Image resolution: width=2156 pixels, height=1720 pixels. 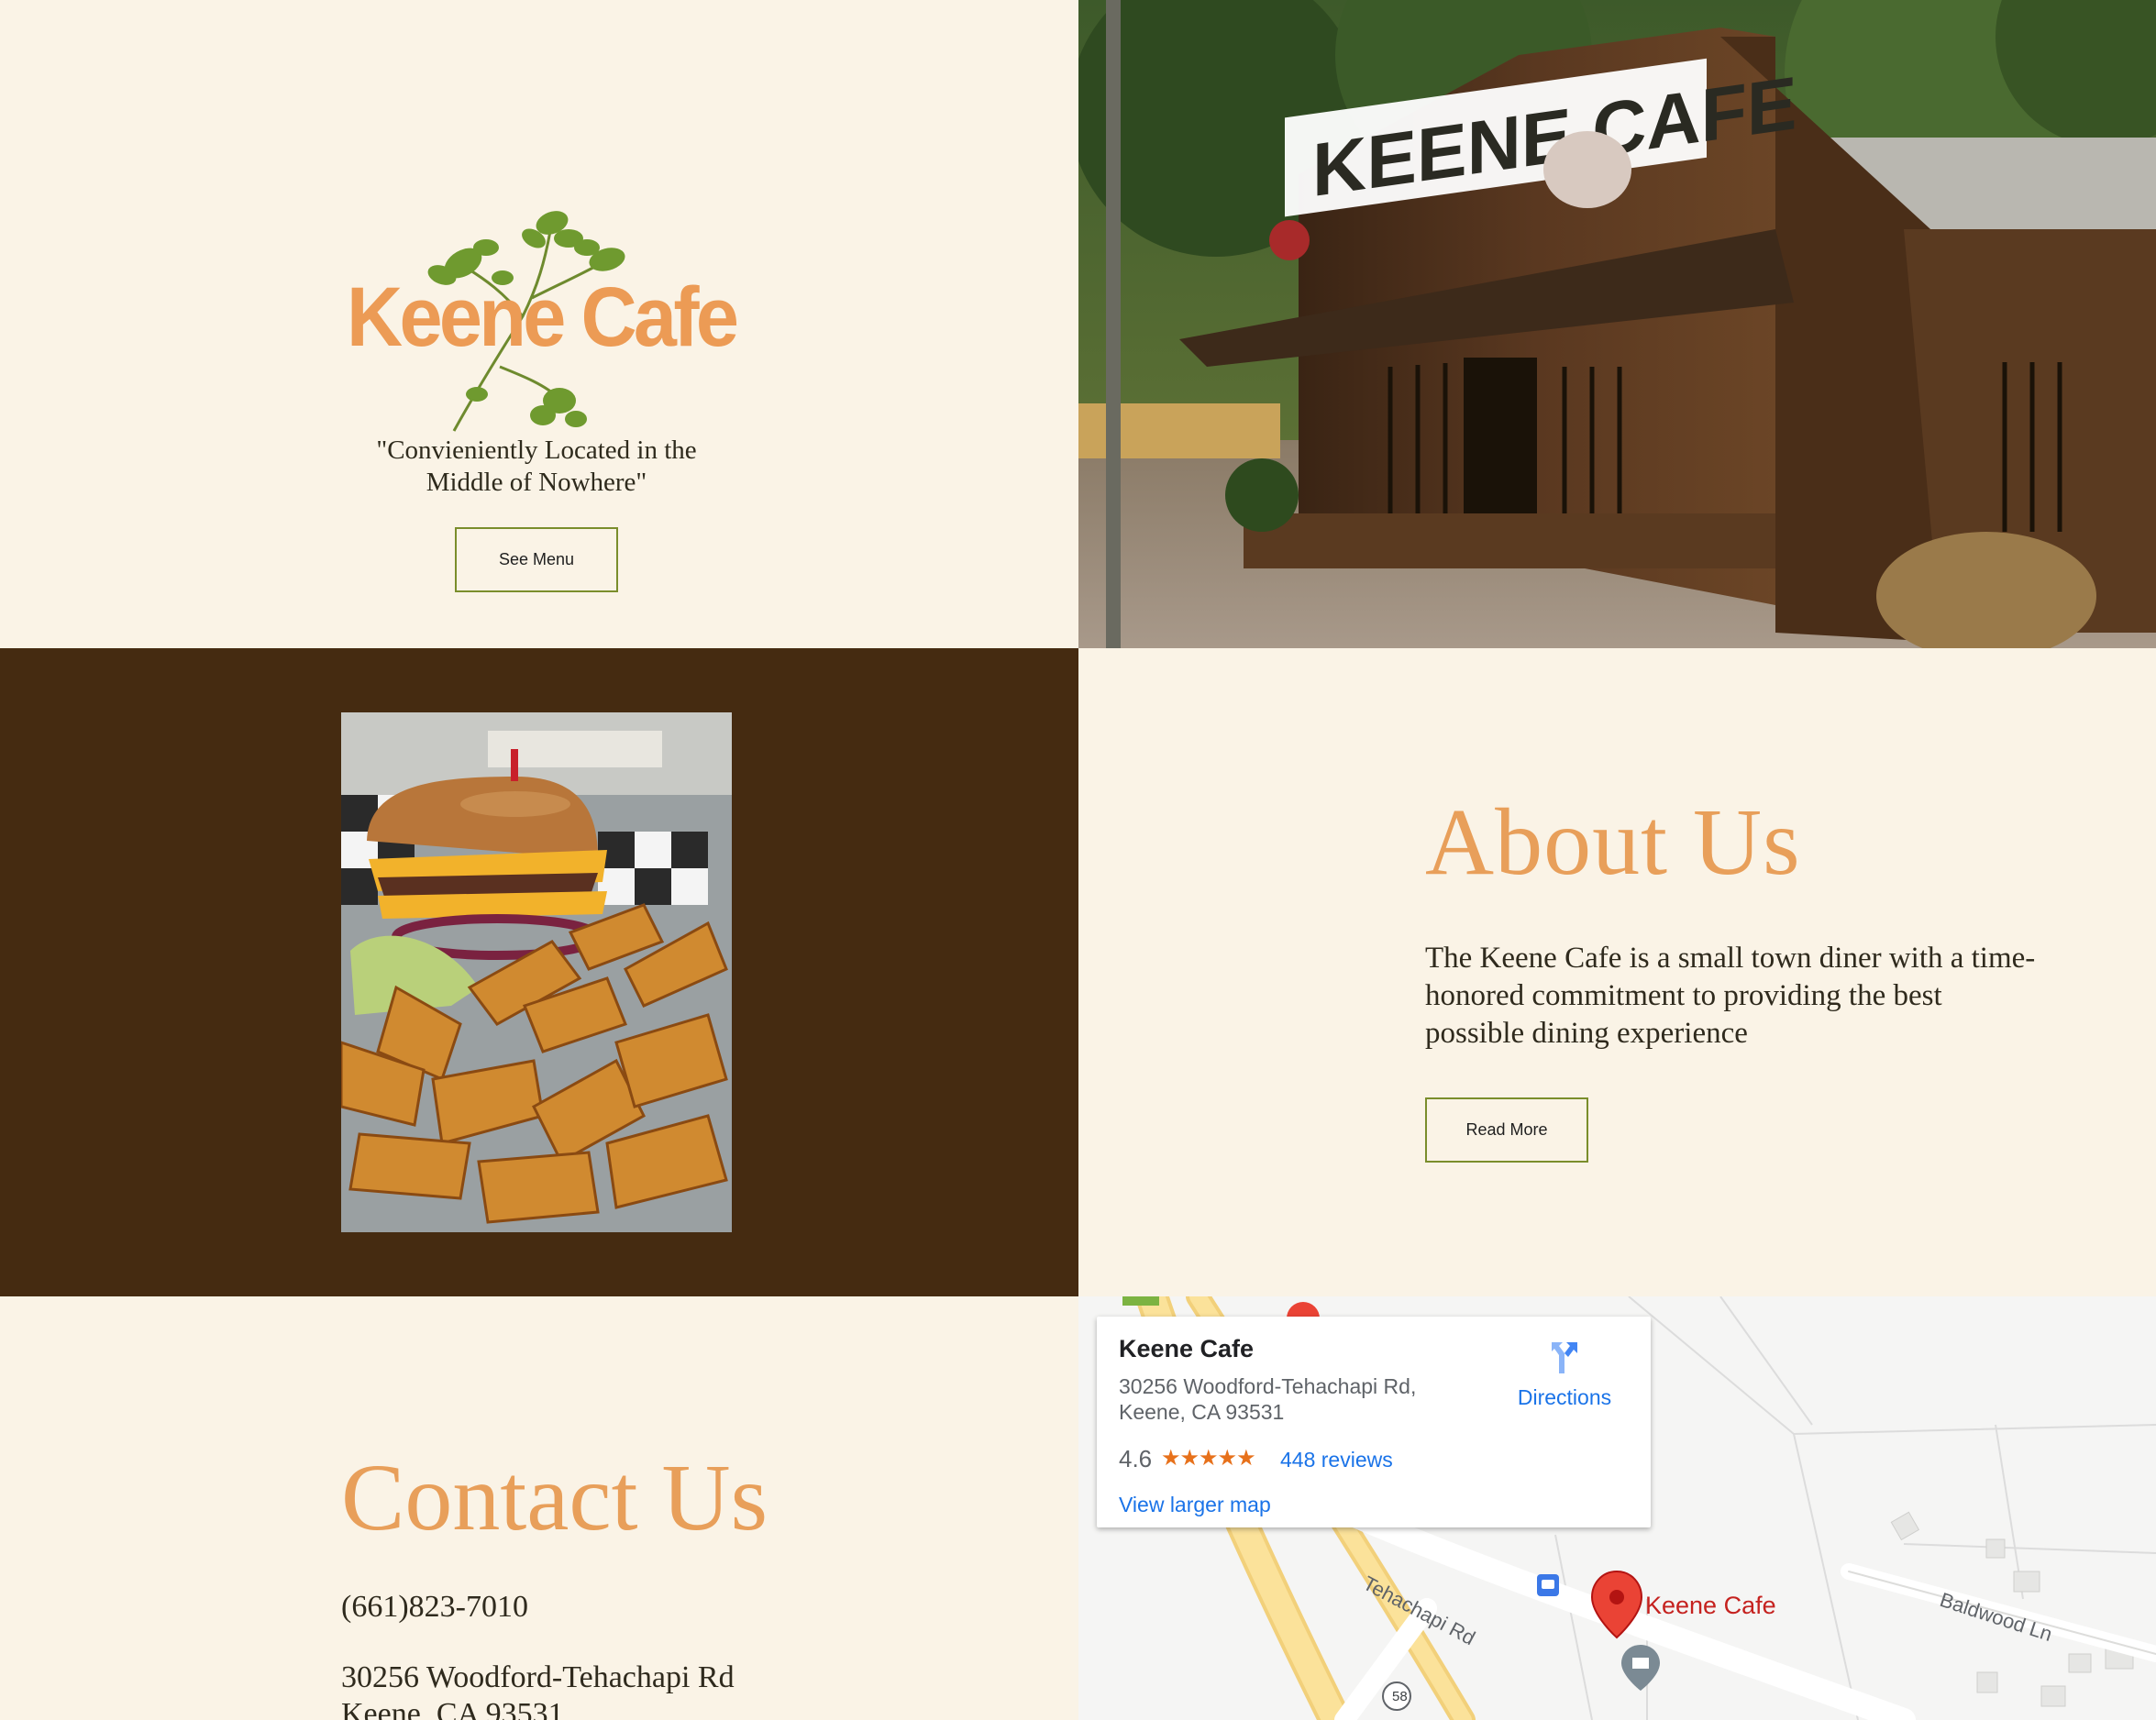 What do you see at coordinates (1565, 1373) in the screenshot?
I see `directions-button: Directions` at bounding box center [1565, 1373].